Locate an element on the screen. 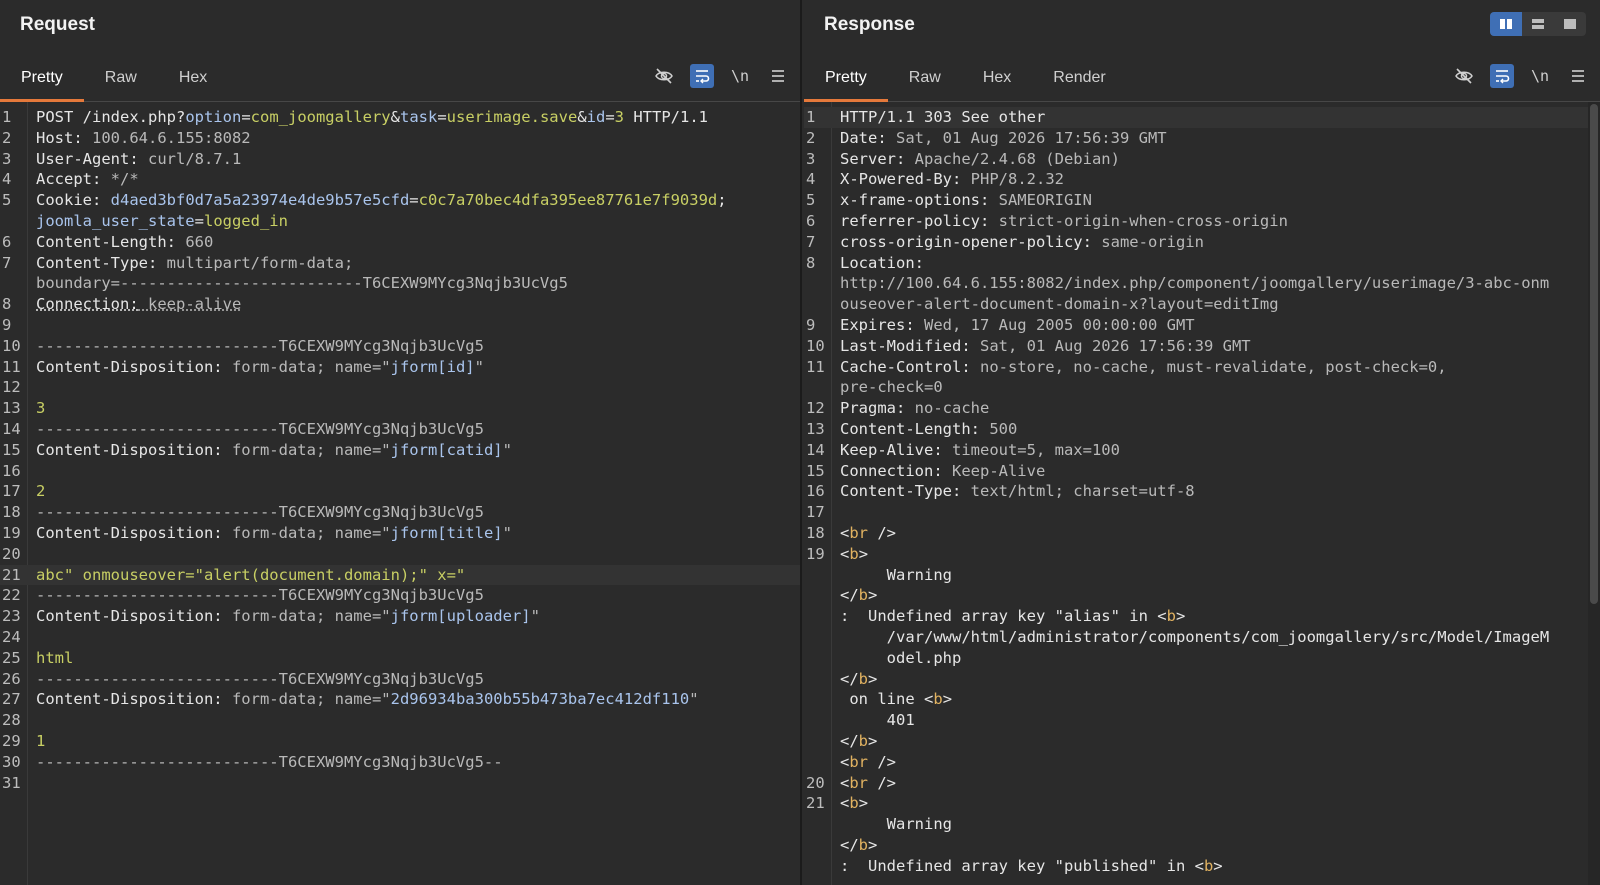  code-line: 3 User-Agent: curl/8.7.1 is located at coordinates (122, 158).